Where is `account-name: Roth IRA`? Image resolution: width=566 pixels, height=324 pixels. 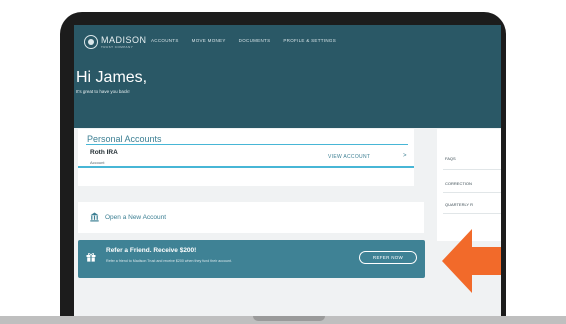 account-name: Roth IRA is located at coordinates (104, 152).